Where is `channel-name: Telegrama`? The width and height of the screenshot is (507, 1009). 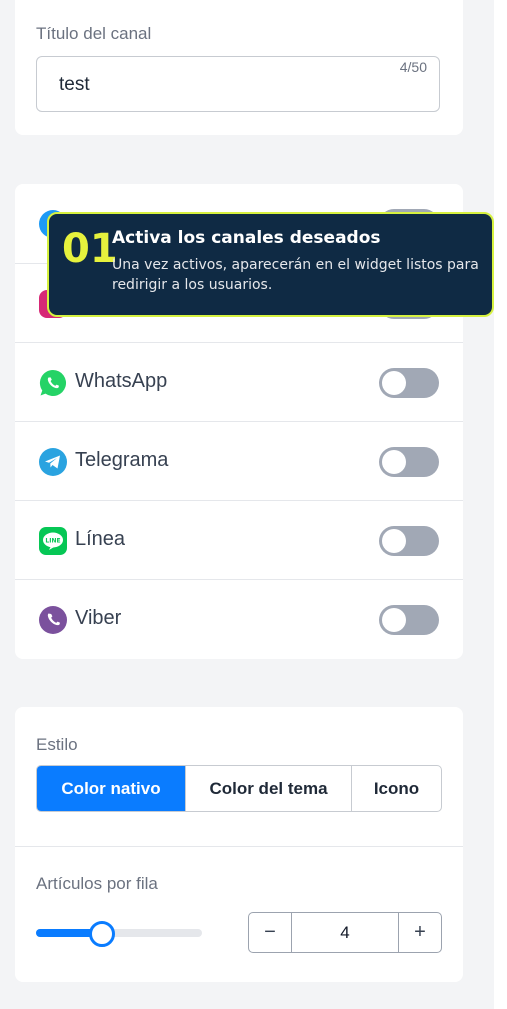 channel-name: Telegrama is located at coordinates (122, 460).